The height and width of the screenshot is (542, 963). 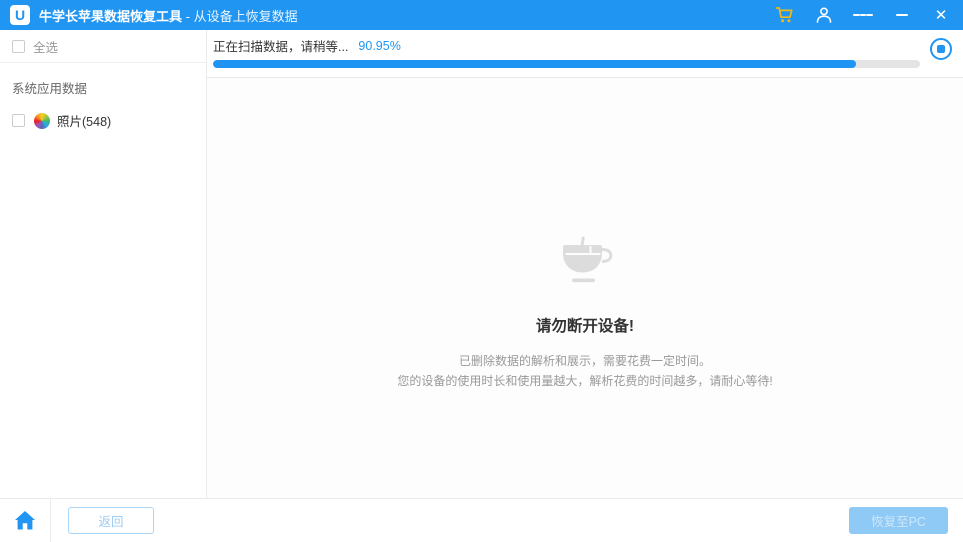 I want to click on home-icon, so click(x=25, y=519).